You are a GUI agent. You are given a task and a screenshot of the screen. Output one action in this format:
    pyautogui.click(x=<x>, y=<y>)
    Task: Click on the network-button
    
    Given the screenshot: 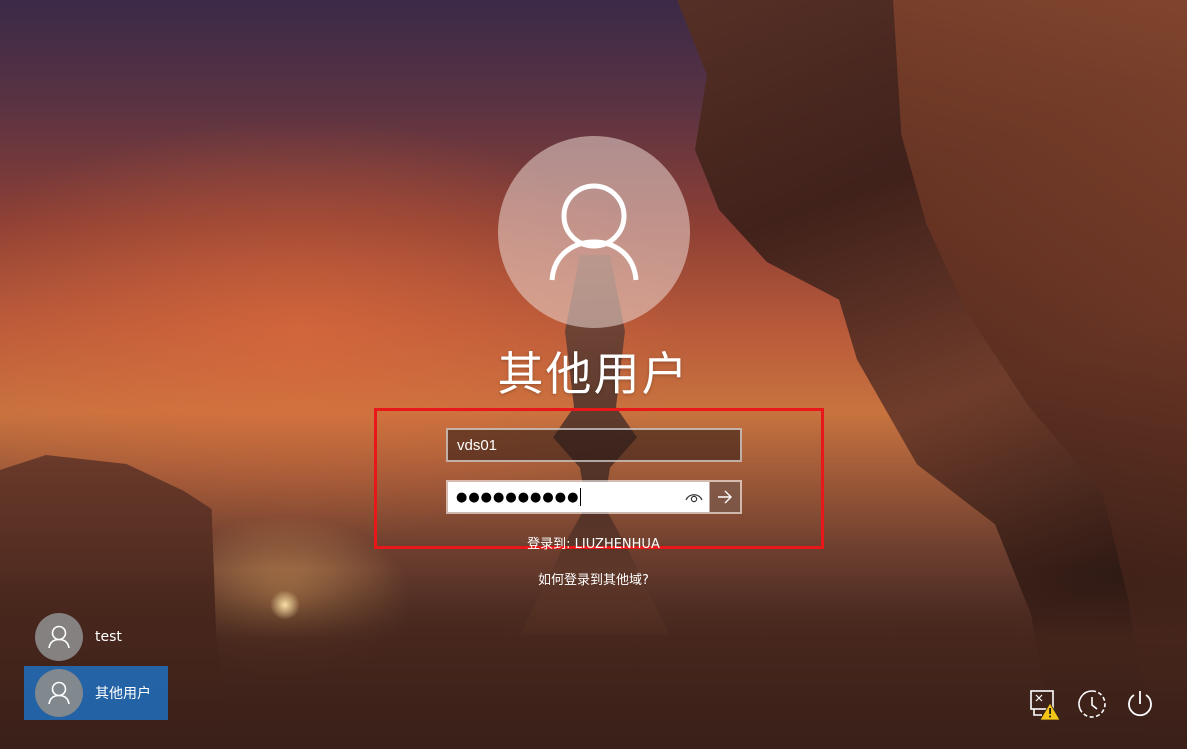 What is the action you would take?
    pyautogui.click(x=1045, y=704)
    